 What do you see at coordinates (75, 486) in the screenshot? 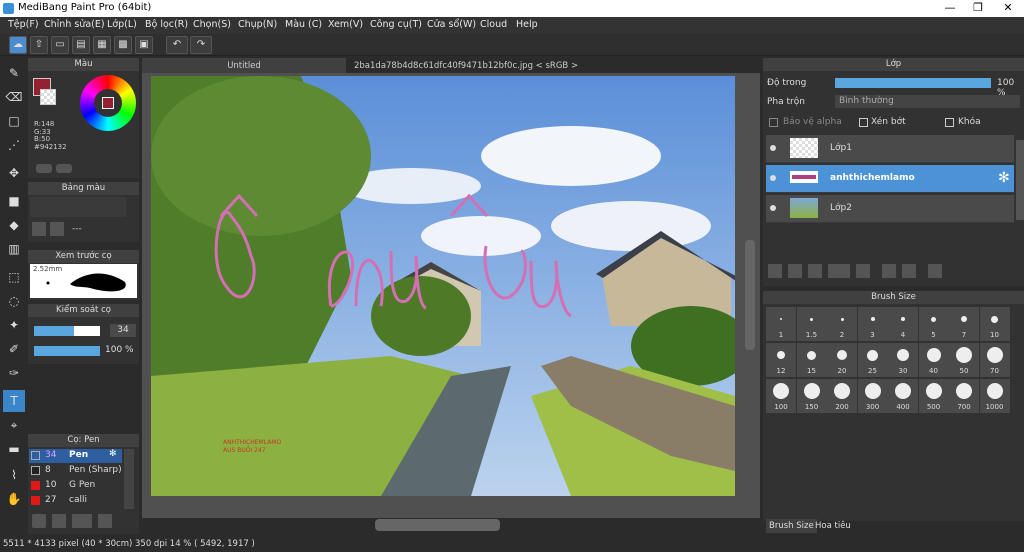
I see `list-item: 10 G Pen` at bounding box center [75, 486].